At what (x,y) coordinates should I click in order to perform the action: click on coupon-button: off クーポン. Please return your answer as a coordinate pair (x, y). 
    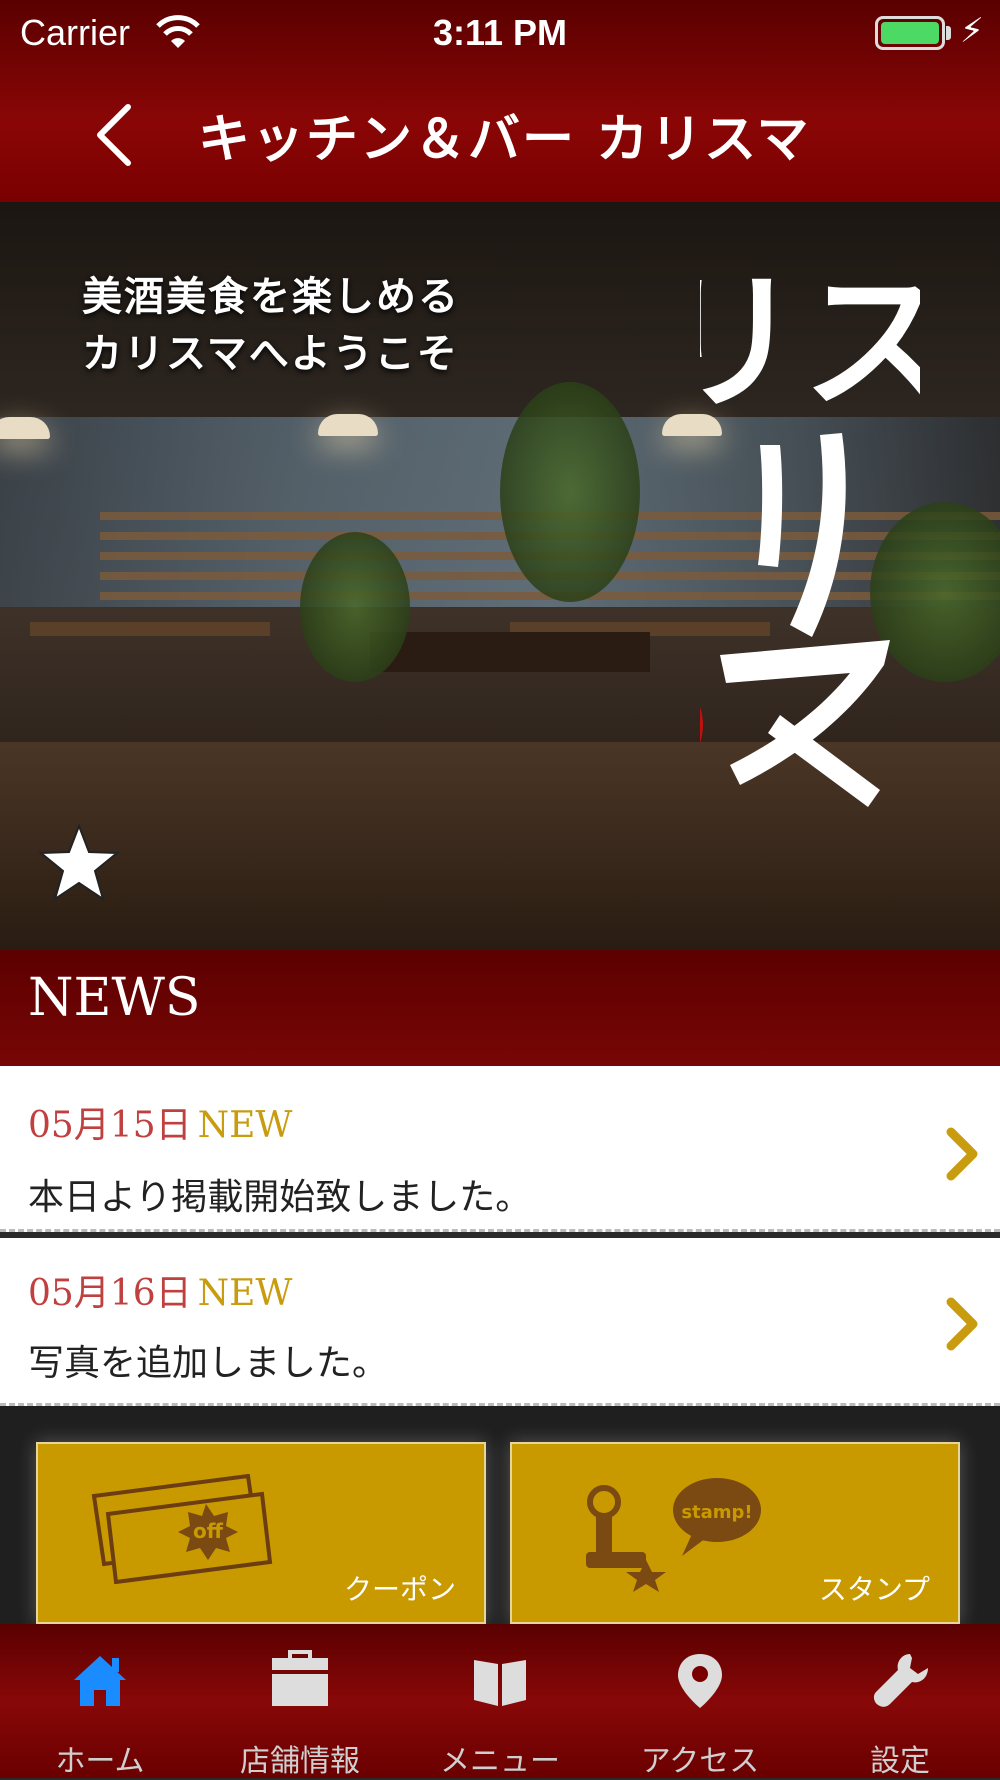
    Looking at the image, I should click on (261, 1533).